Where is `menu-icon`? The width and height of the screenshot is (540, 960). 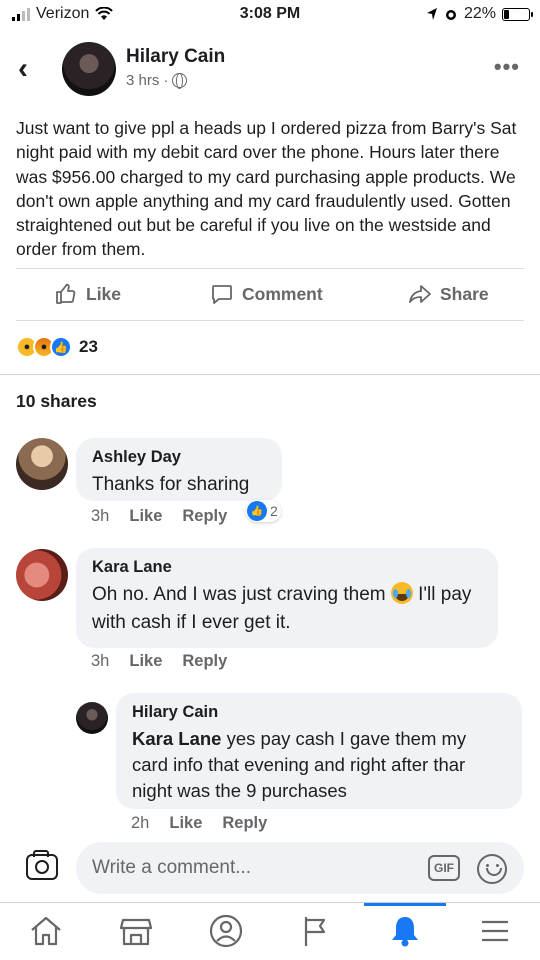
menu-icon is located at coordinates (495, 931).